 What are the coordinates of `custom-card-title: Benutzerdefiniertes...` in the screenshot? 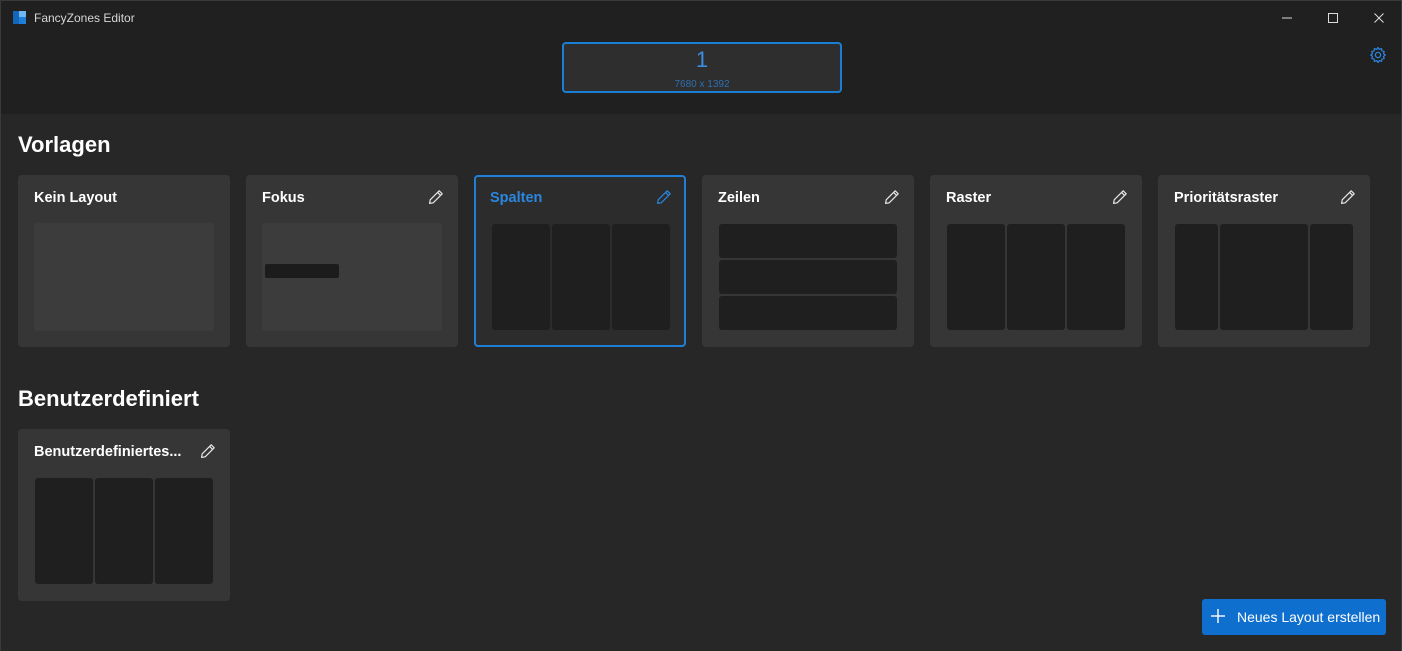 It's located at (108, 452).